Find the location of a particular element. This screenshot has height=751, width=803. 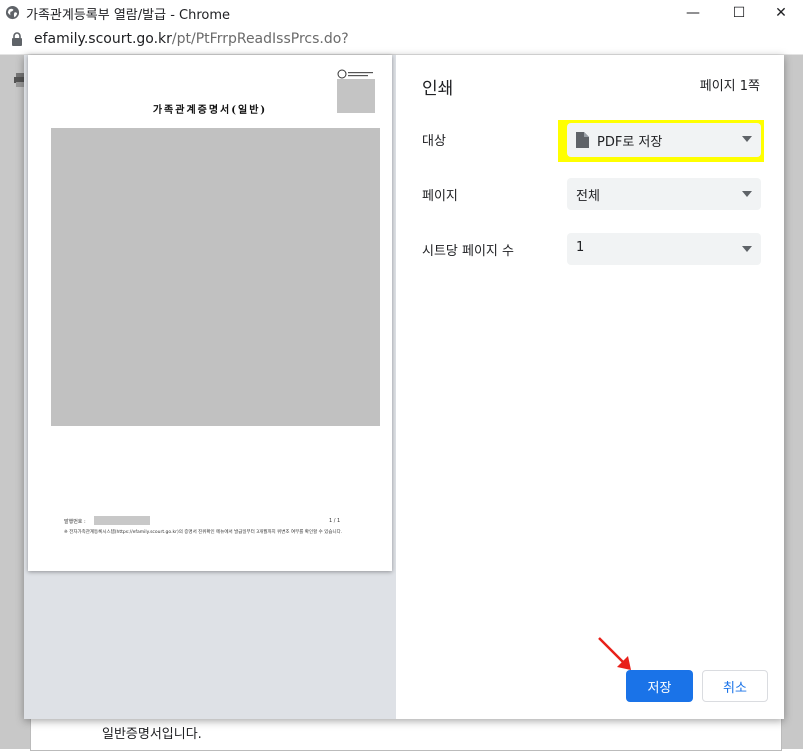

pages-select: 전체 is located at coordinates (664, 194).